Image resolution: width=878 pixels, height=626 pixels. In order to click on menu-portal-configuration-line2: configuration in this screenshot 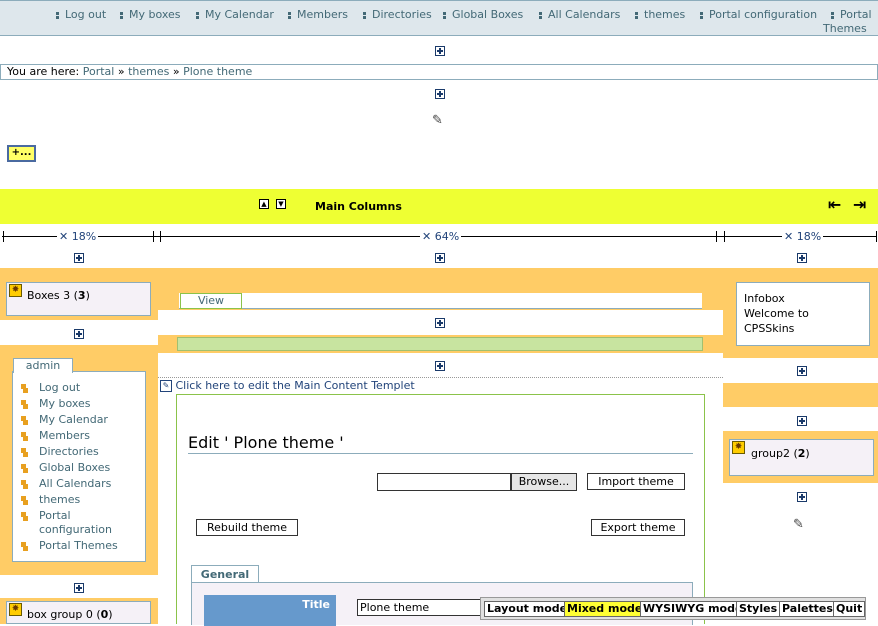, I will do `click(75, 529)`.